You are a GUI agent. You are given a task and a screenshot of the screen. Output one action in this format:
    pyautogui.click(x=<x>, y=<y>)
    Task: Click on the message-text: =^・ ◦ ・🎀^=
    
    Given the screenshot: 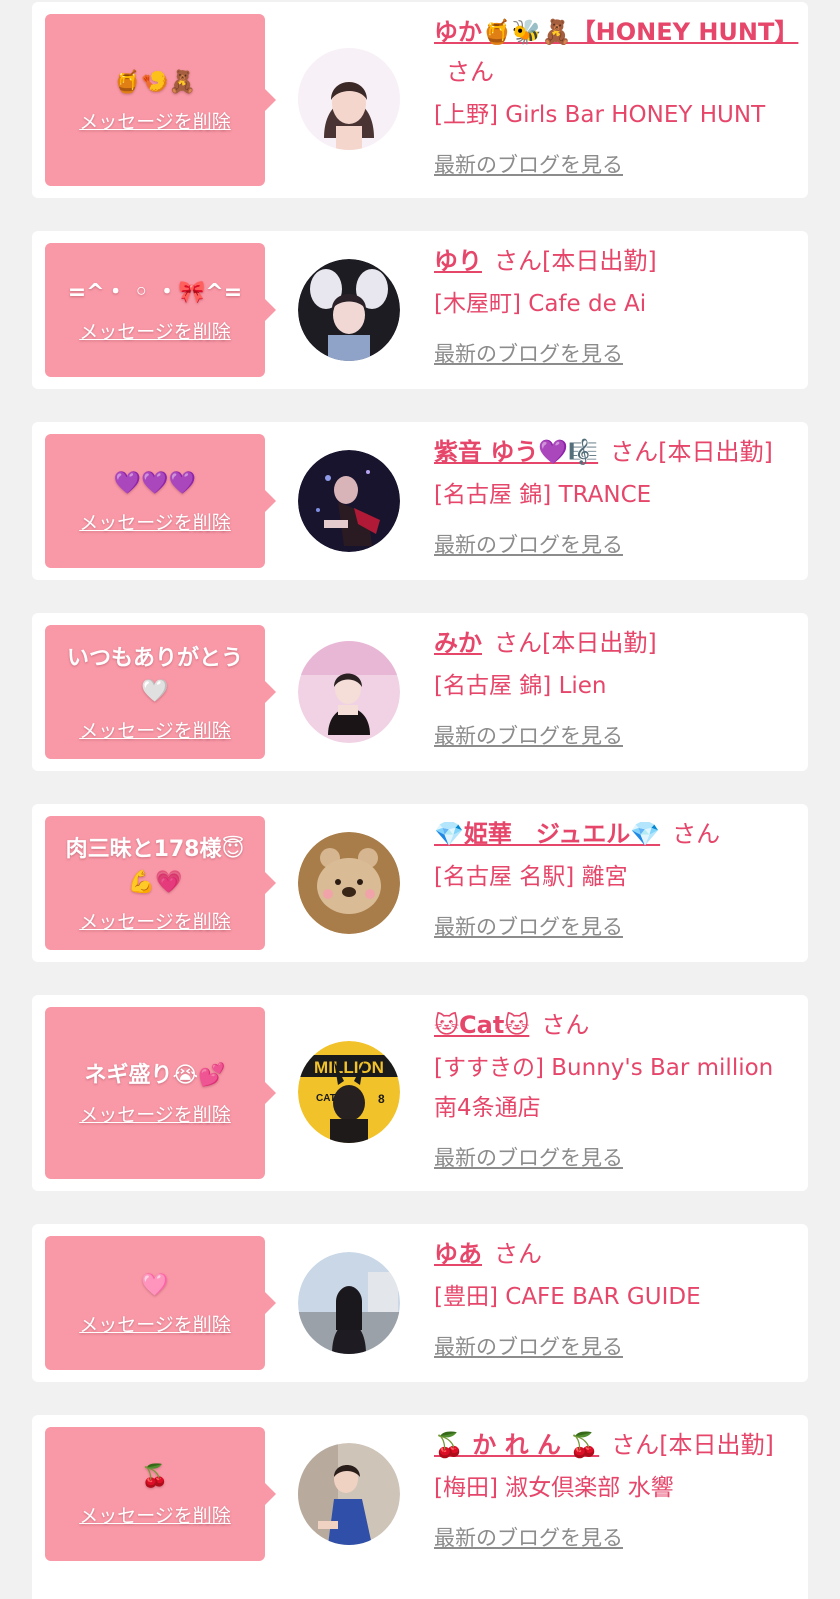 What is the action you would take?
    pyautogui.click(x=155, y=292)
    